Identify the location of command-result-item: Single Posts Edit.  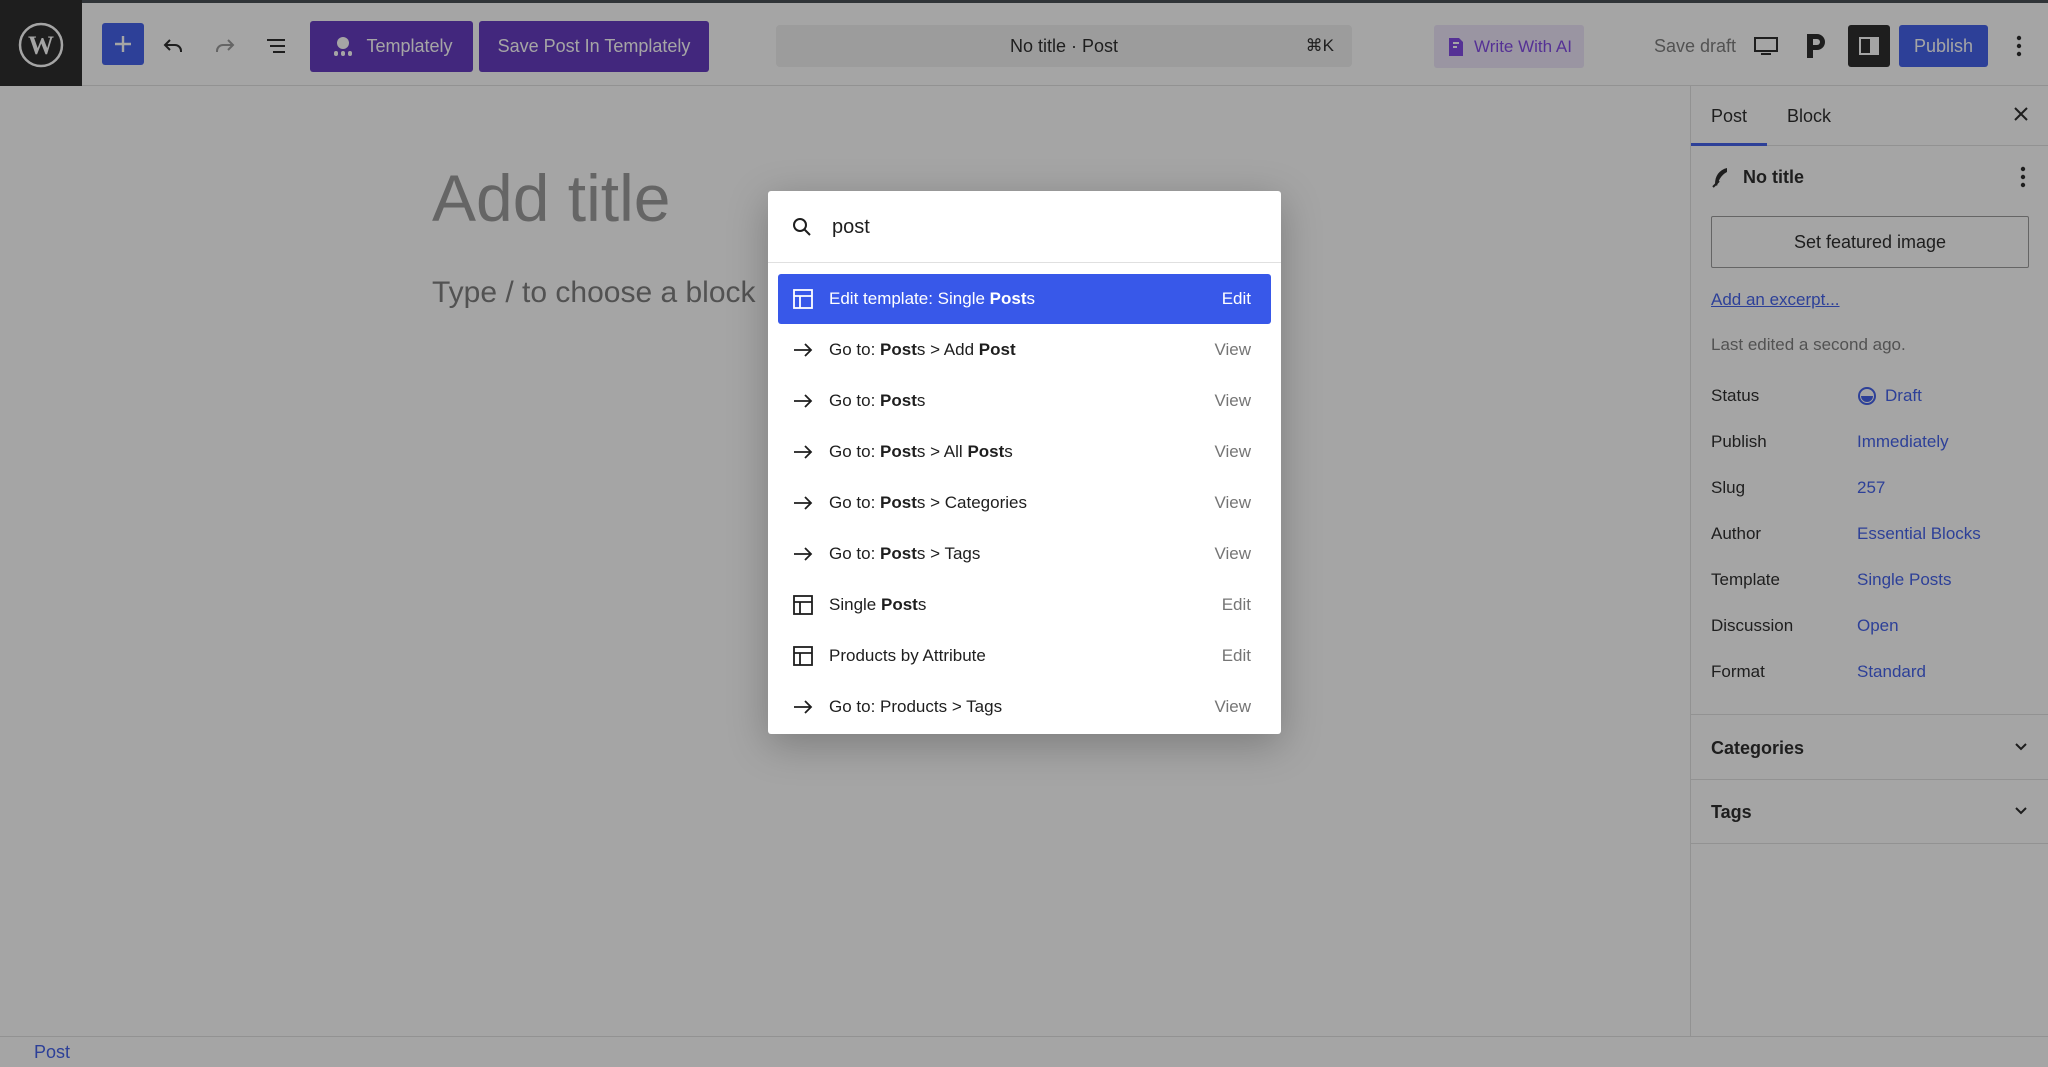
(1024, 605).